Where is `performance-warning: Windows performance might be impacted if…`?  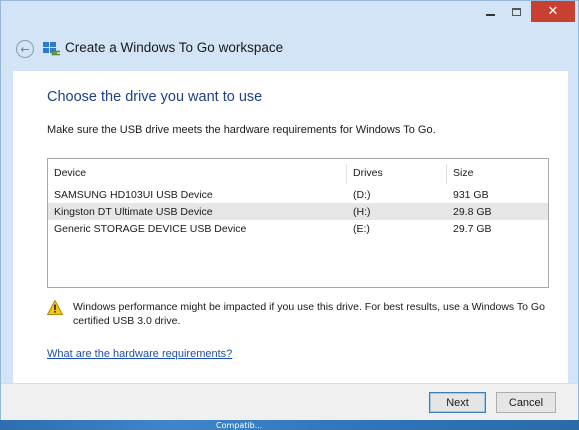
performance-warning: Windows performance might be impacted if… is located at coordinates (297, 315).